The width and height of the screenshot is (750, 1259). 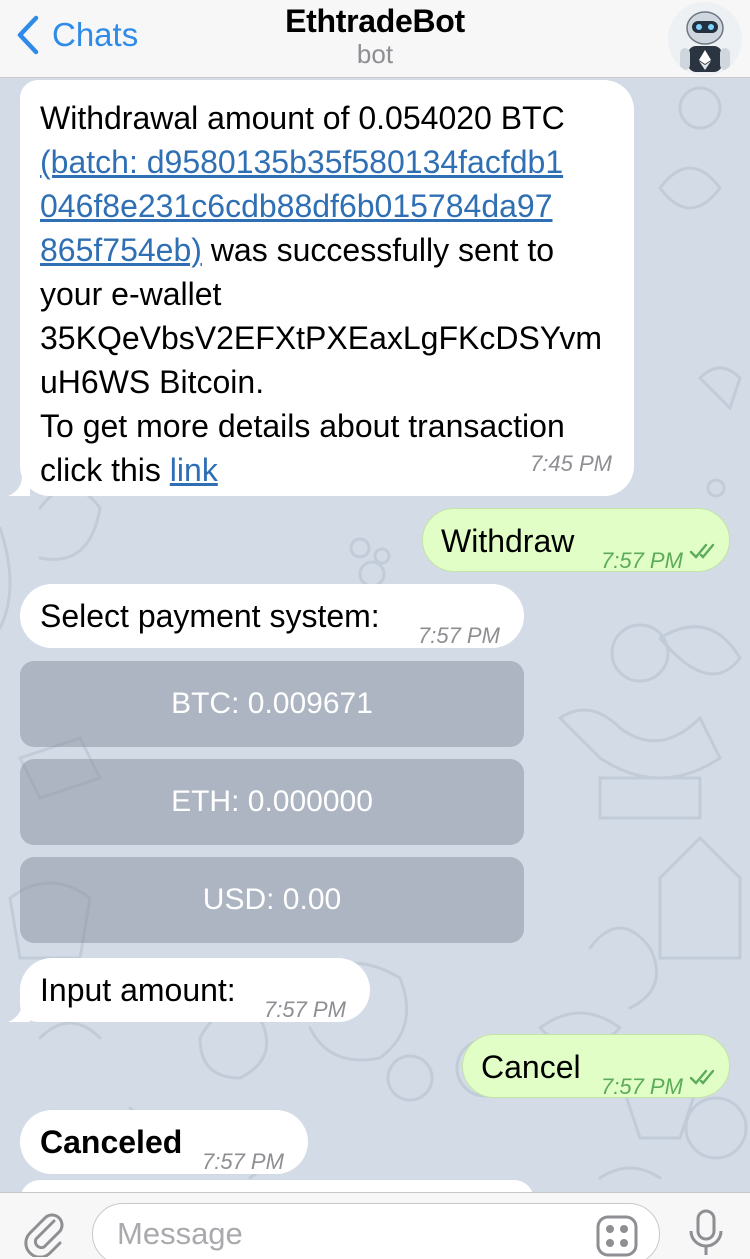 I want to click on incoming-text: Canceled, so click(x=111, y=1142).